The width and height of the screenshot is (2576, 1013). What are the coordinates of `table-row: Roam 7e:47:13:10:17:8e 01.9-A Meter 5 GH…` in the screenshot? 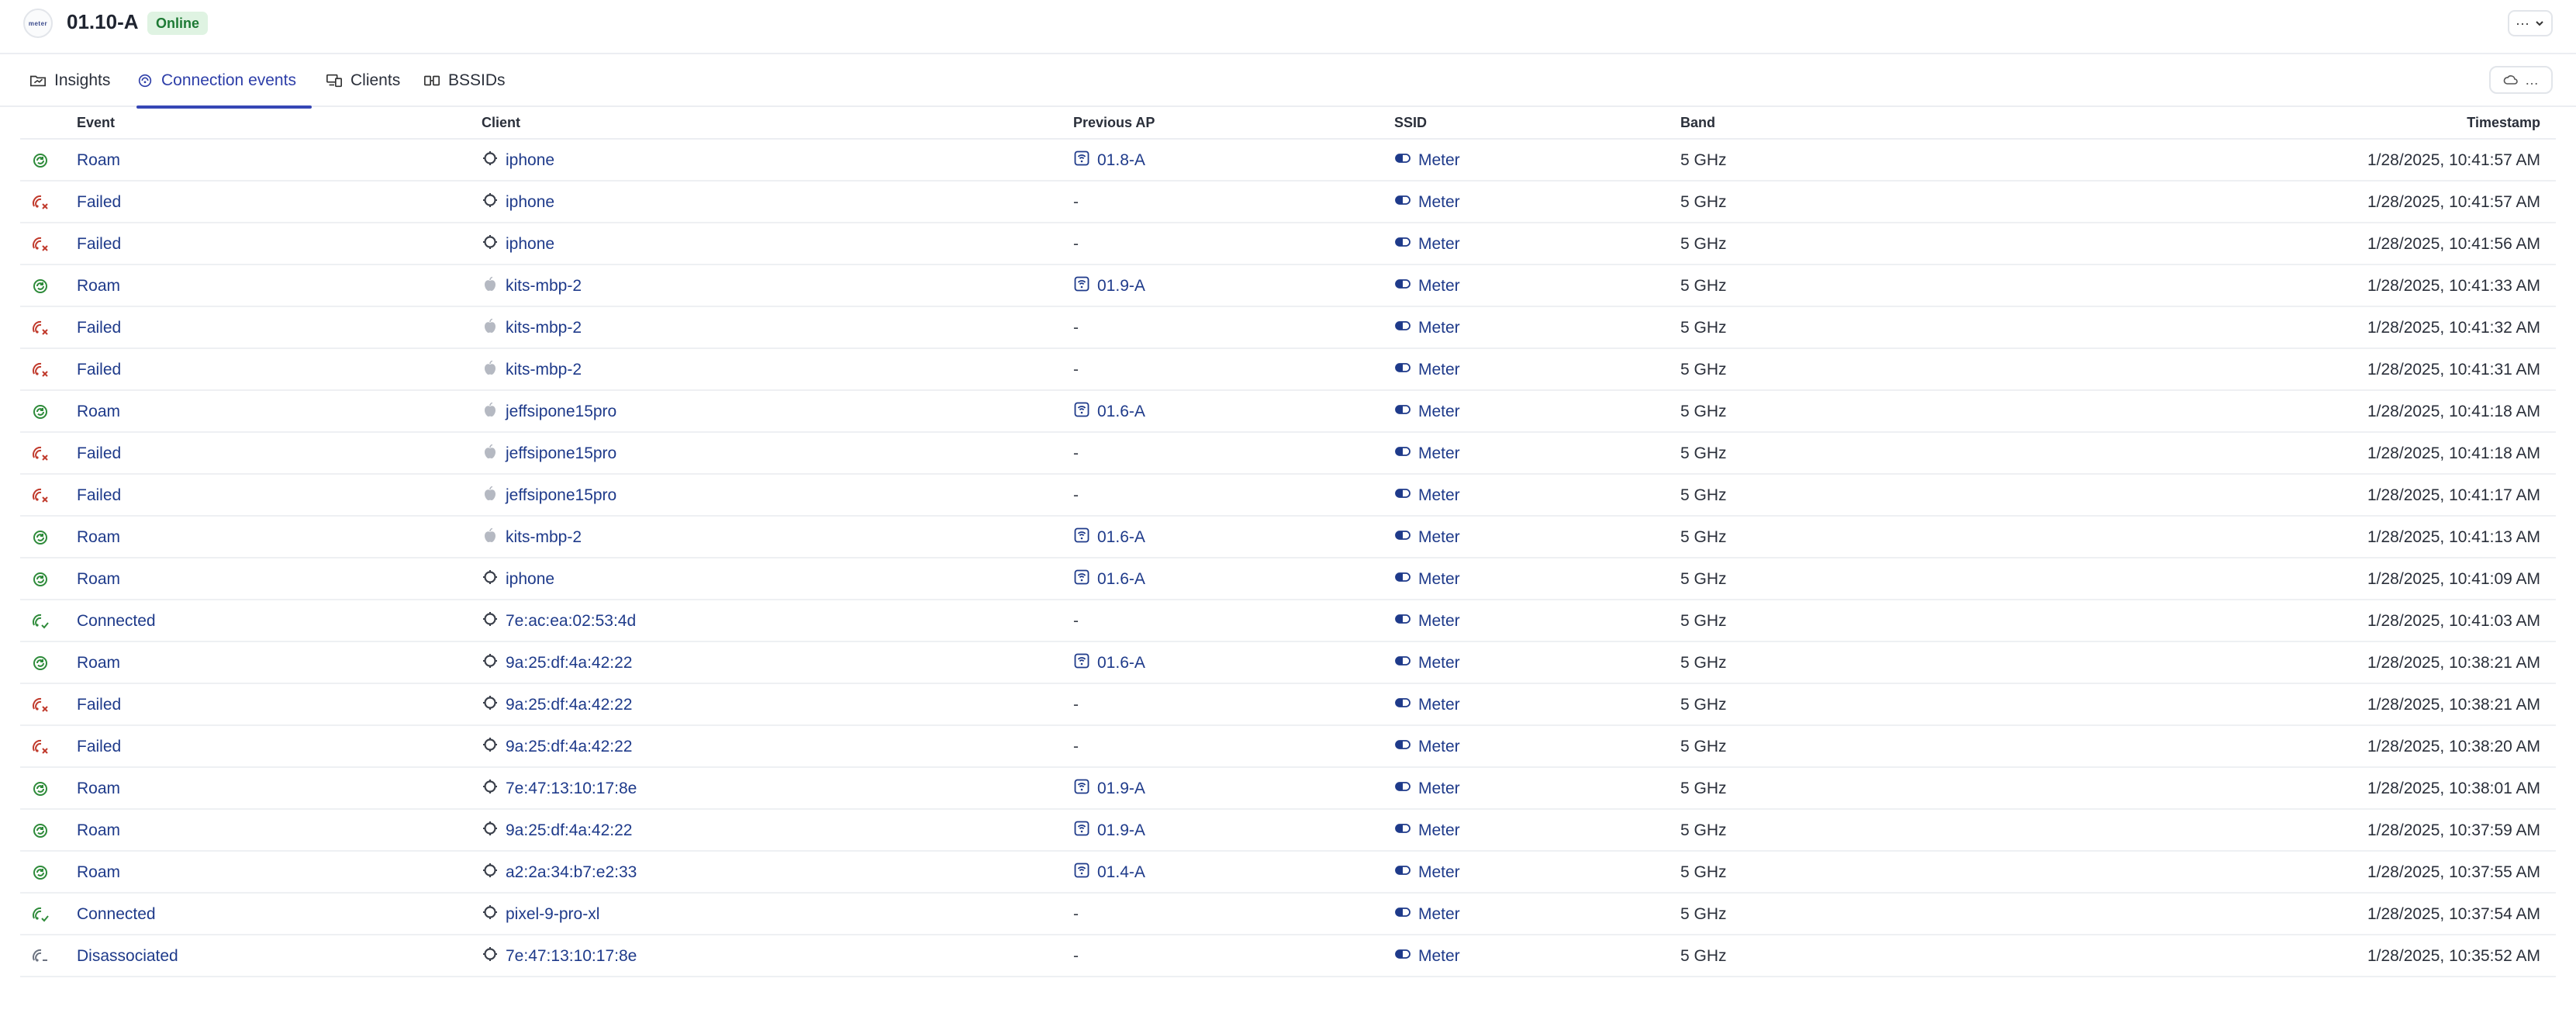 It's located at (1288, 789).